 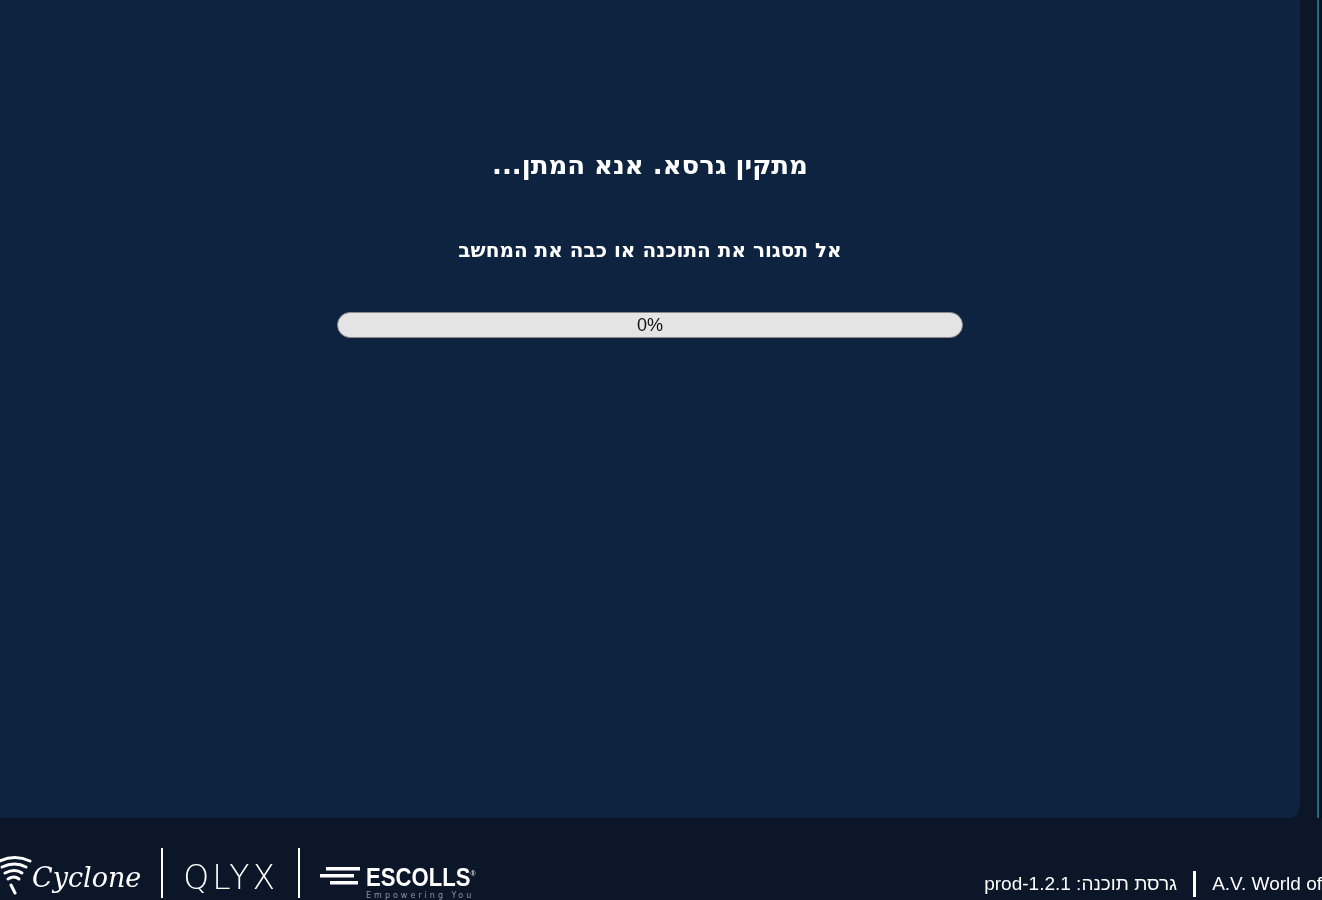 I want to click on qlyx-logo-text: QLYX, so click(x=231, y=877).